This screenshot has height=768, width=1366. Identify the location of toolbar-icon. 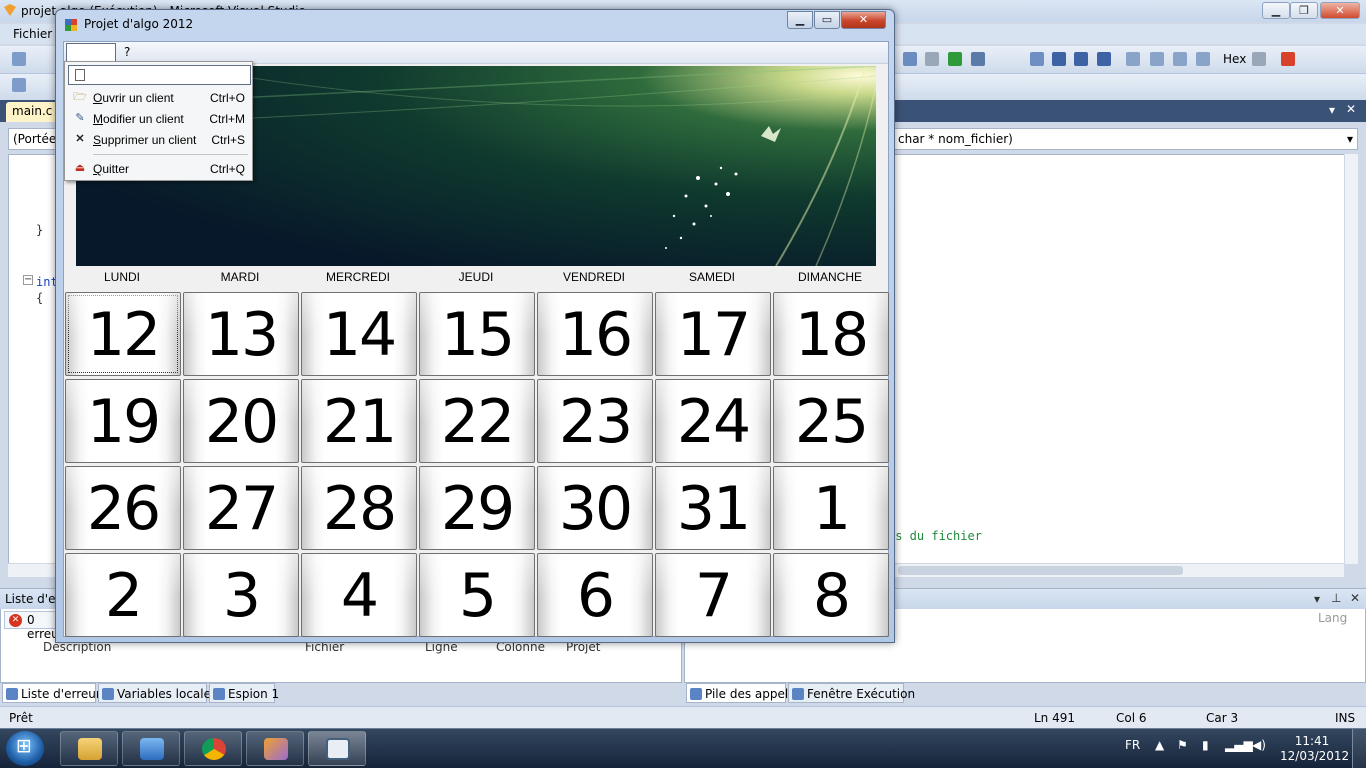
(910, 59).